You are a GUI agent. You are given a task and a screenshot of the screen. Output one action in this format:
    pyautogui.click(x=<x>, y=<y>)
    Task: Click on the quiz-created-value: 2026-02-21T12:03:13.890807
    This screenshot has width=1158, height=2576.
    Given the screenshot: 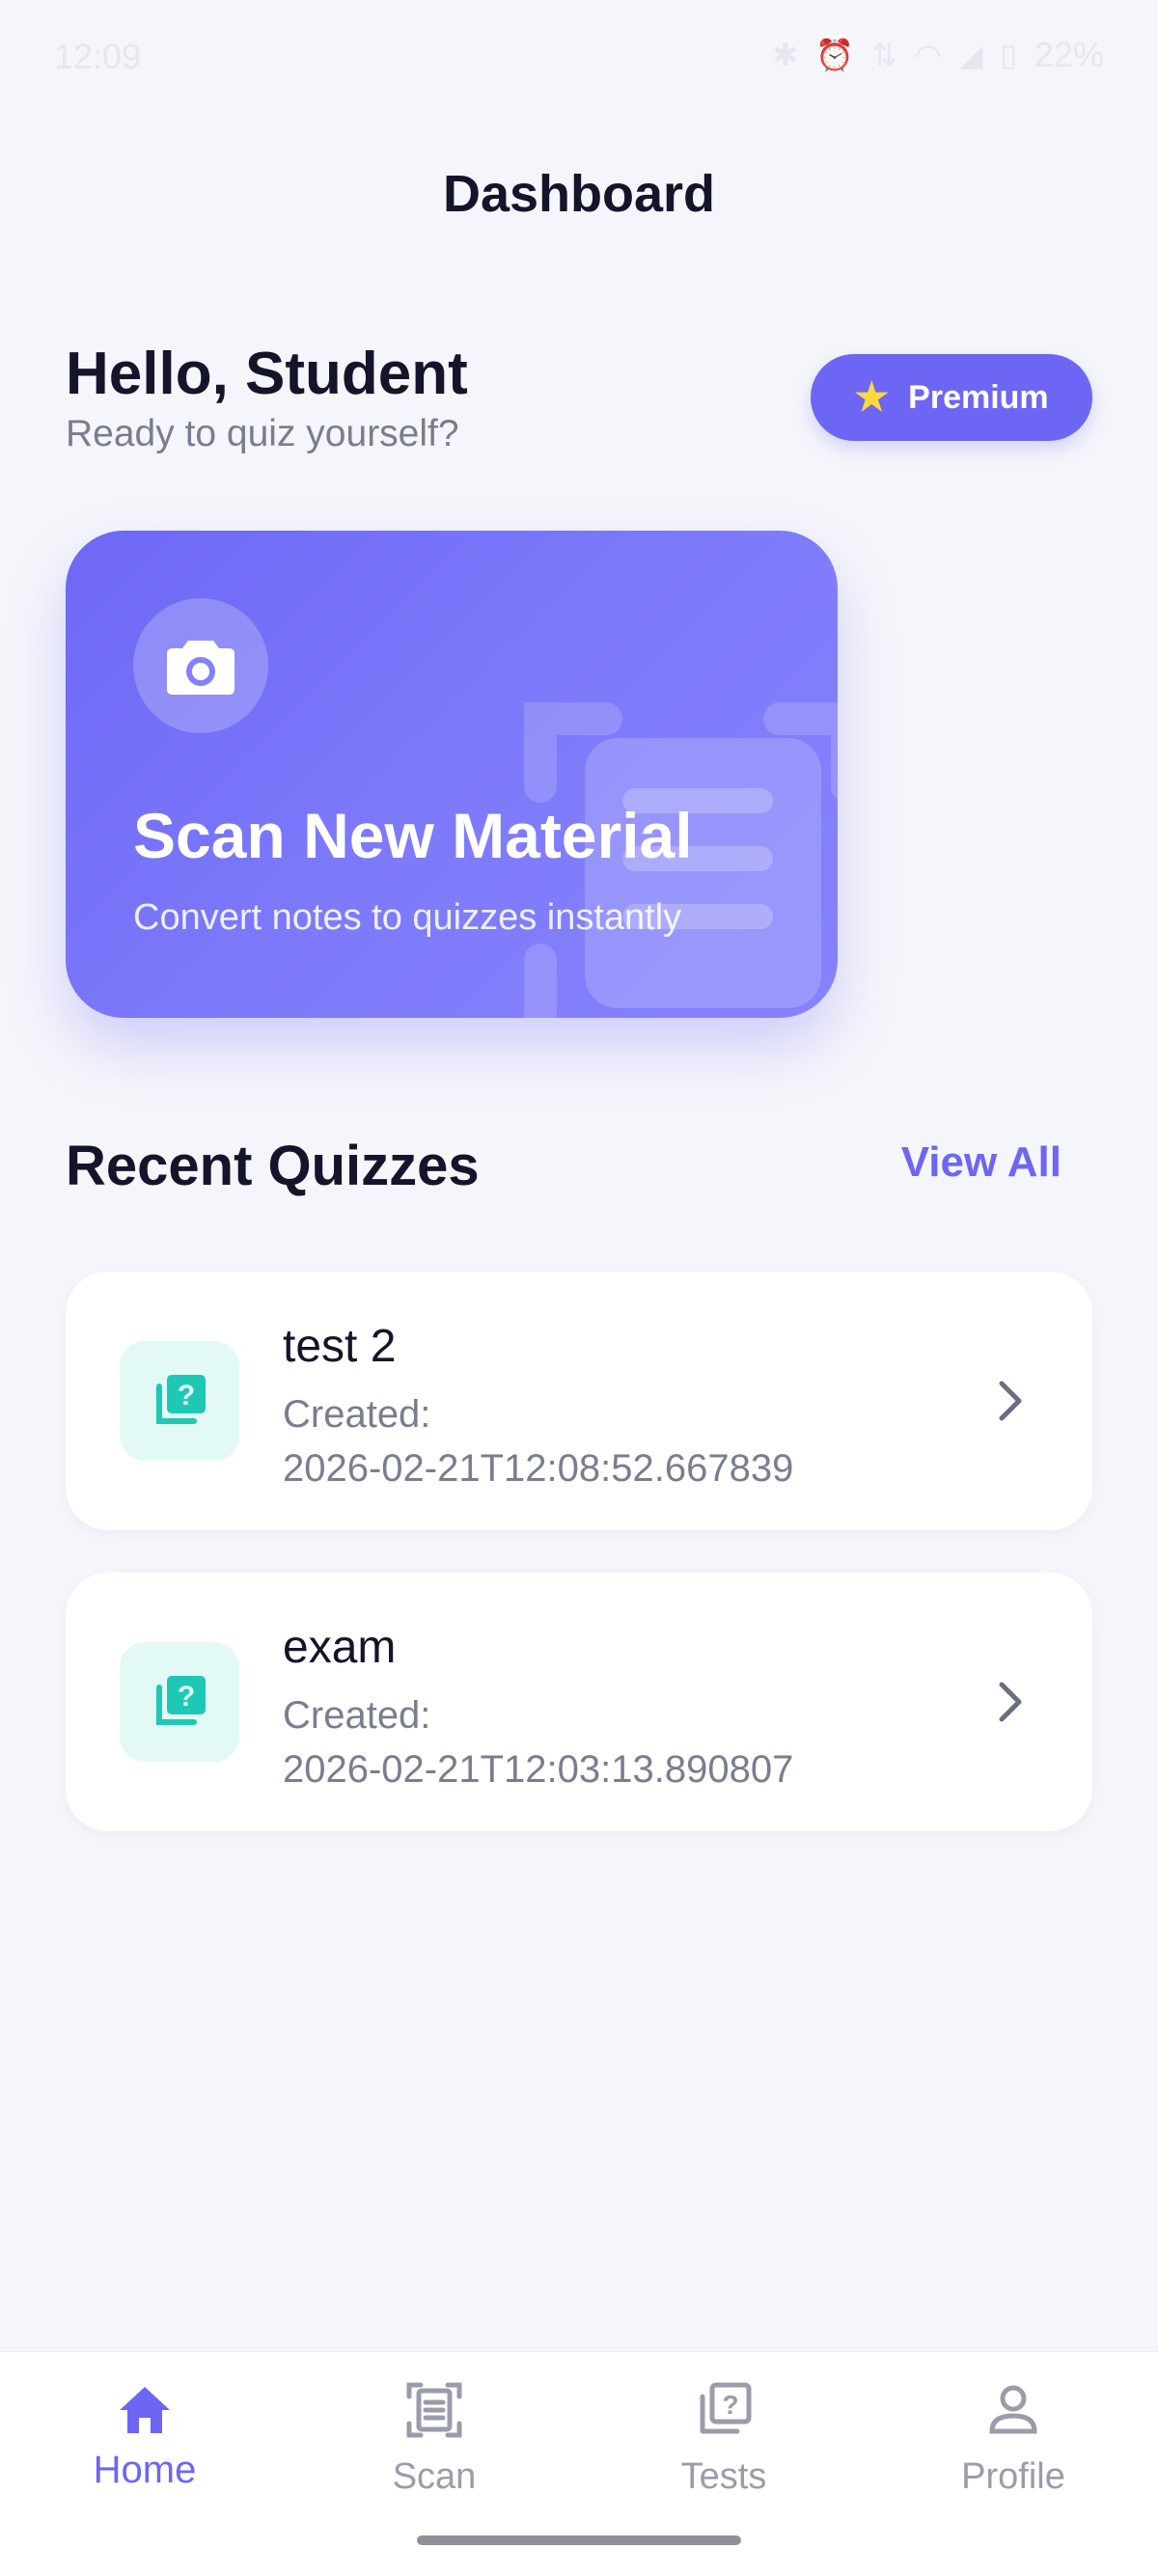 What is the action you would take?
    pyautogui.click(x=538, y=1770)
    